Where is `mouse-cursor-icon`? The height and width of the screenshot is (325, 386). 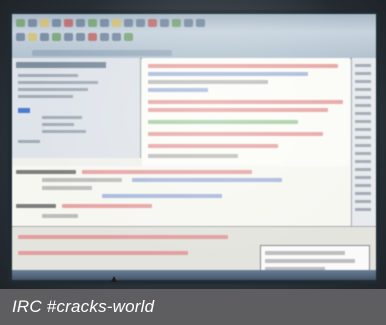 mouse-cursor-icon is located at coordinates (114, 279).